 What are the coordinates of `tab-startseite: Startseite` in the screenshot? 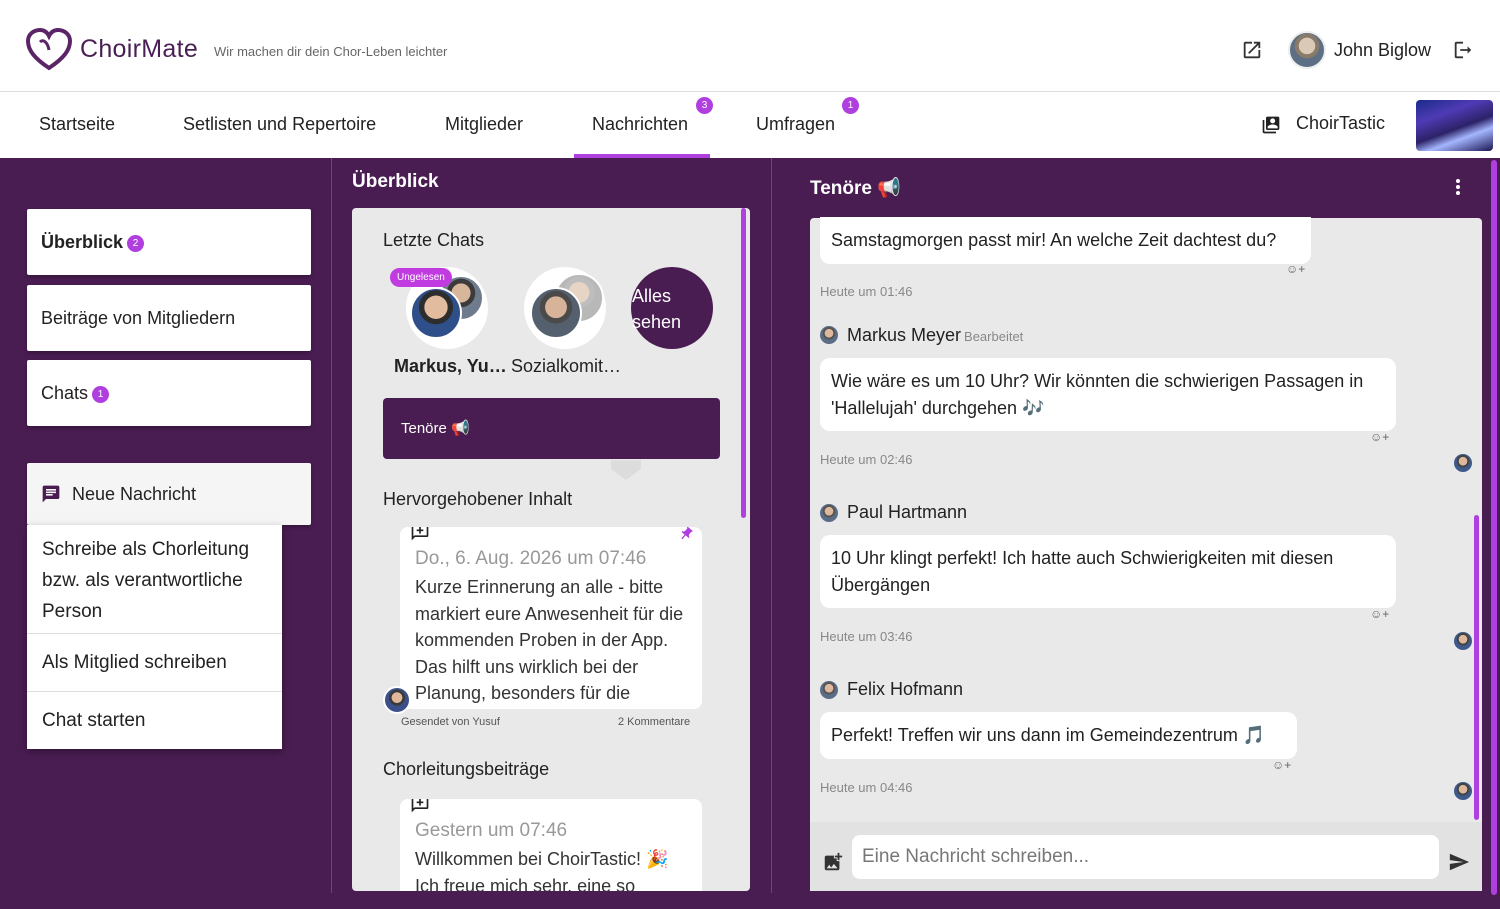 It's located at (77, 125).